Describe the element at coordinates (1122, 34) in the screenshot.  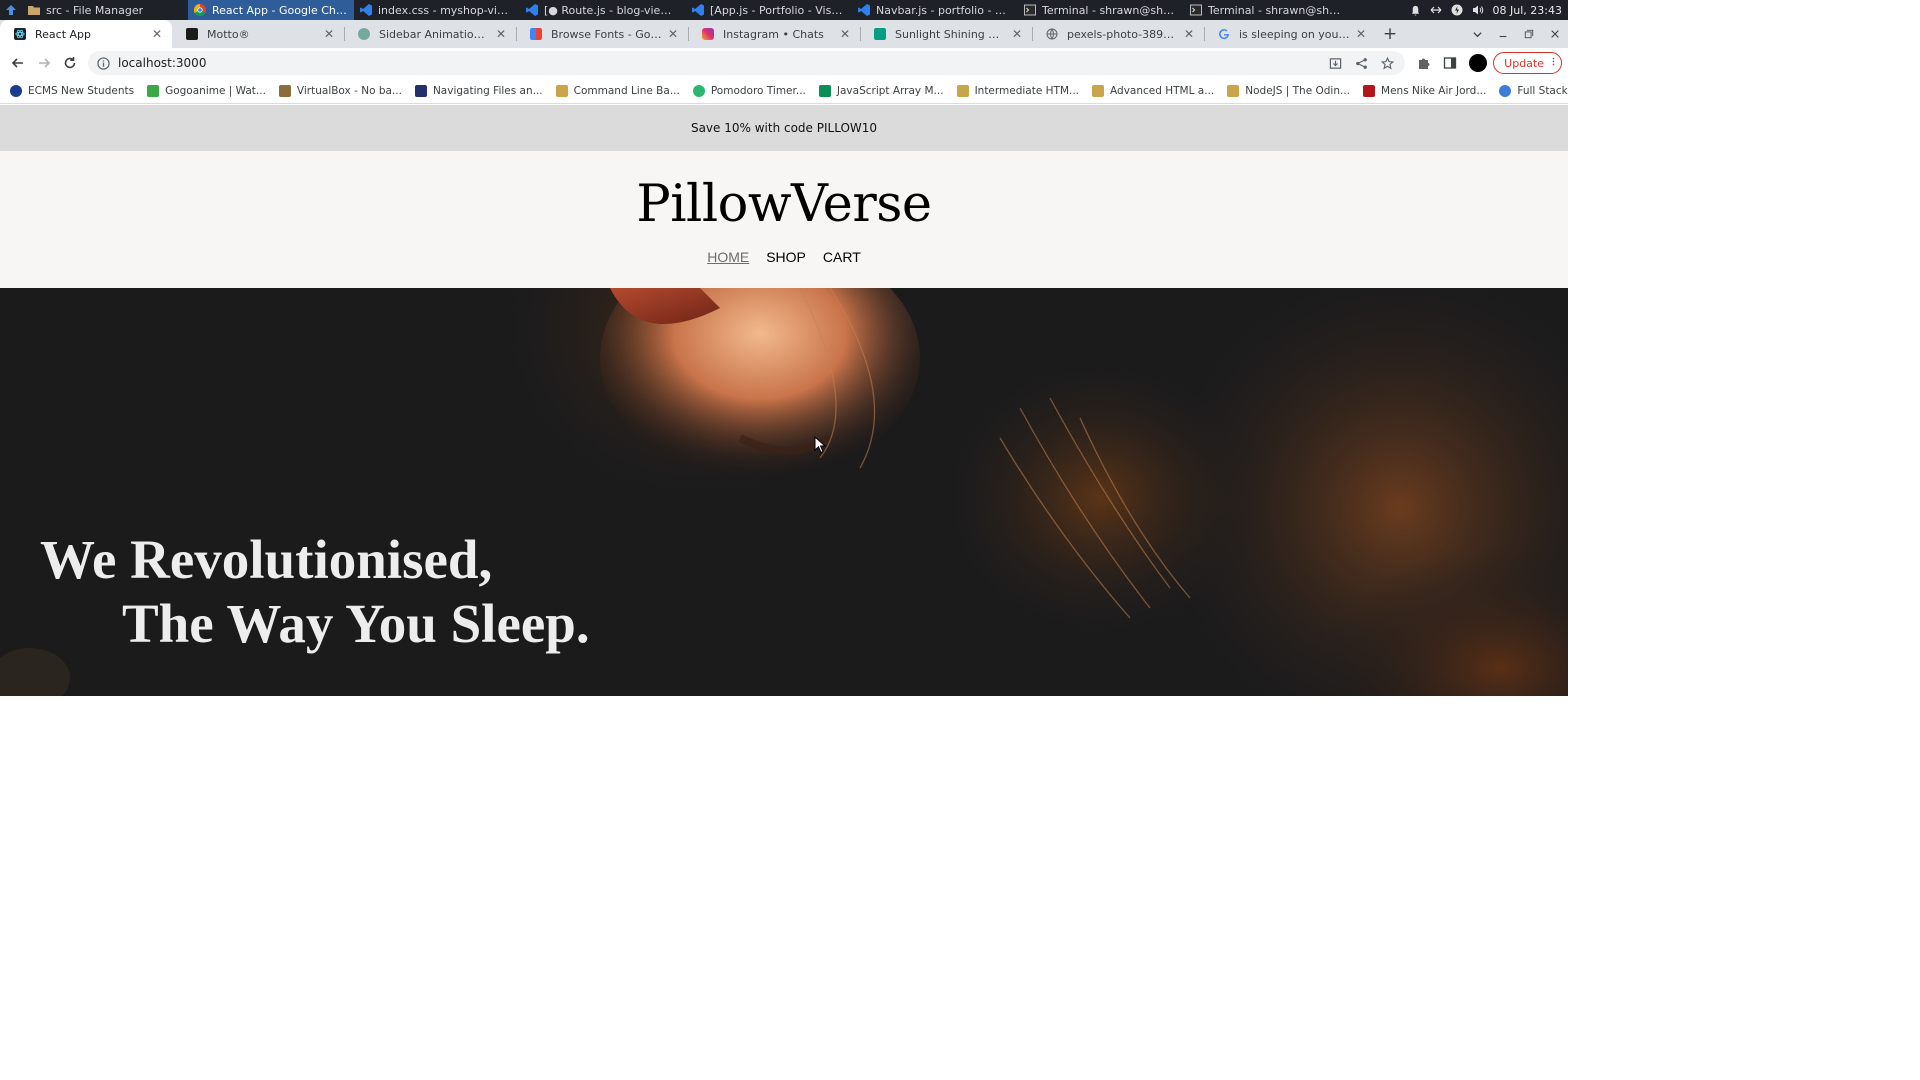
I see `tab-title: pexels-photo-3894545.jpe` at that location.